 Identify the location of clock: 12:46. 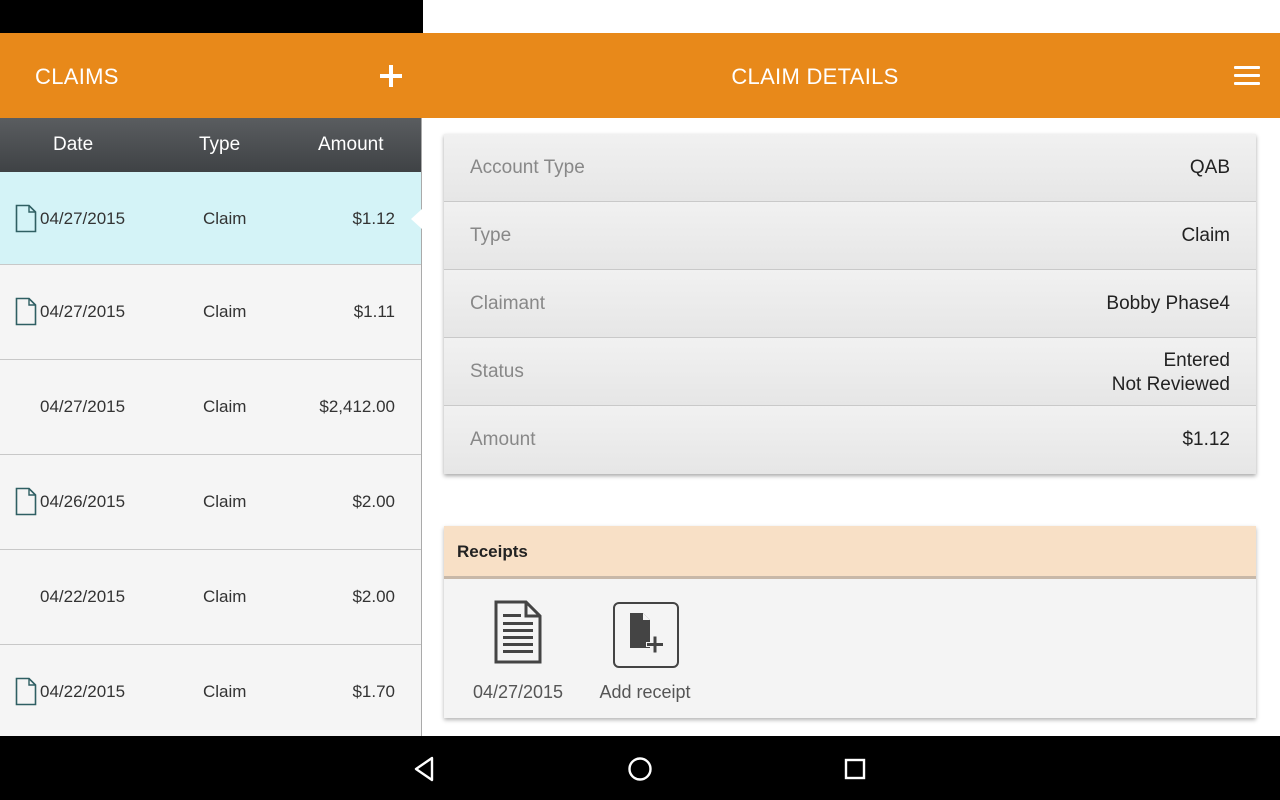
(502, 16).